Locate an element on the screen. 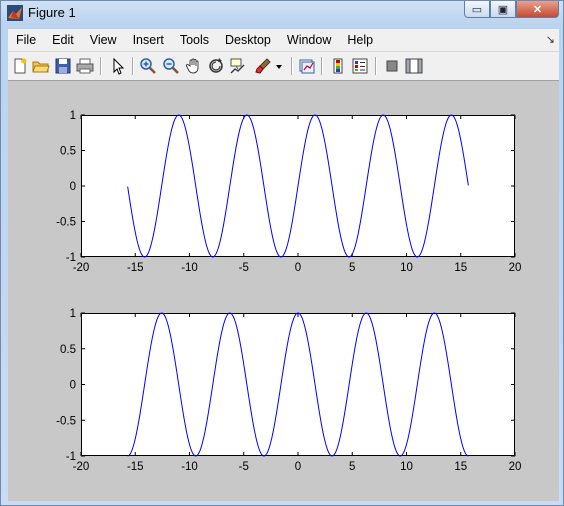 This screenshot has width=564, height=506. top-ytick-label: -1 is located at coordinates (71, 258).